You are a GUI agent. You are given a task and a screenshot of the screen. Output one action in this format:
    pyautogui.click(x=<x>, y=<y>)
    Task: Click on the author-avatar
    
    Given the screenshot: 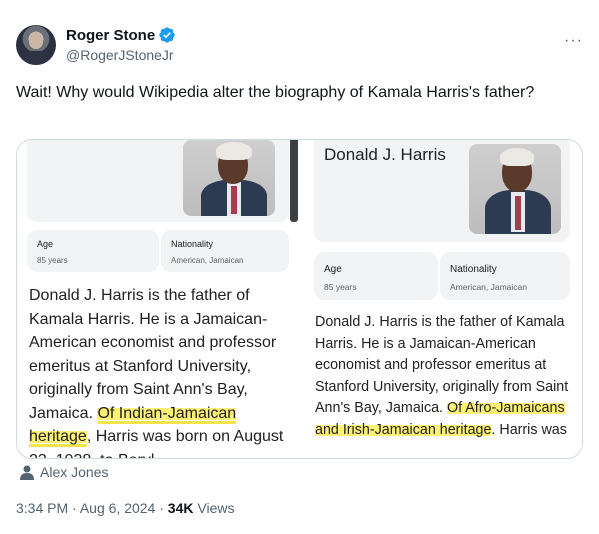 What is the action you would take?
    pyautogui.click(x=36, y=45)
    